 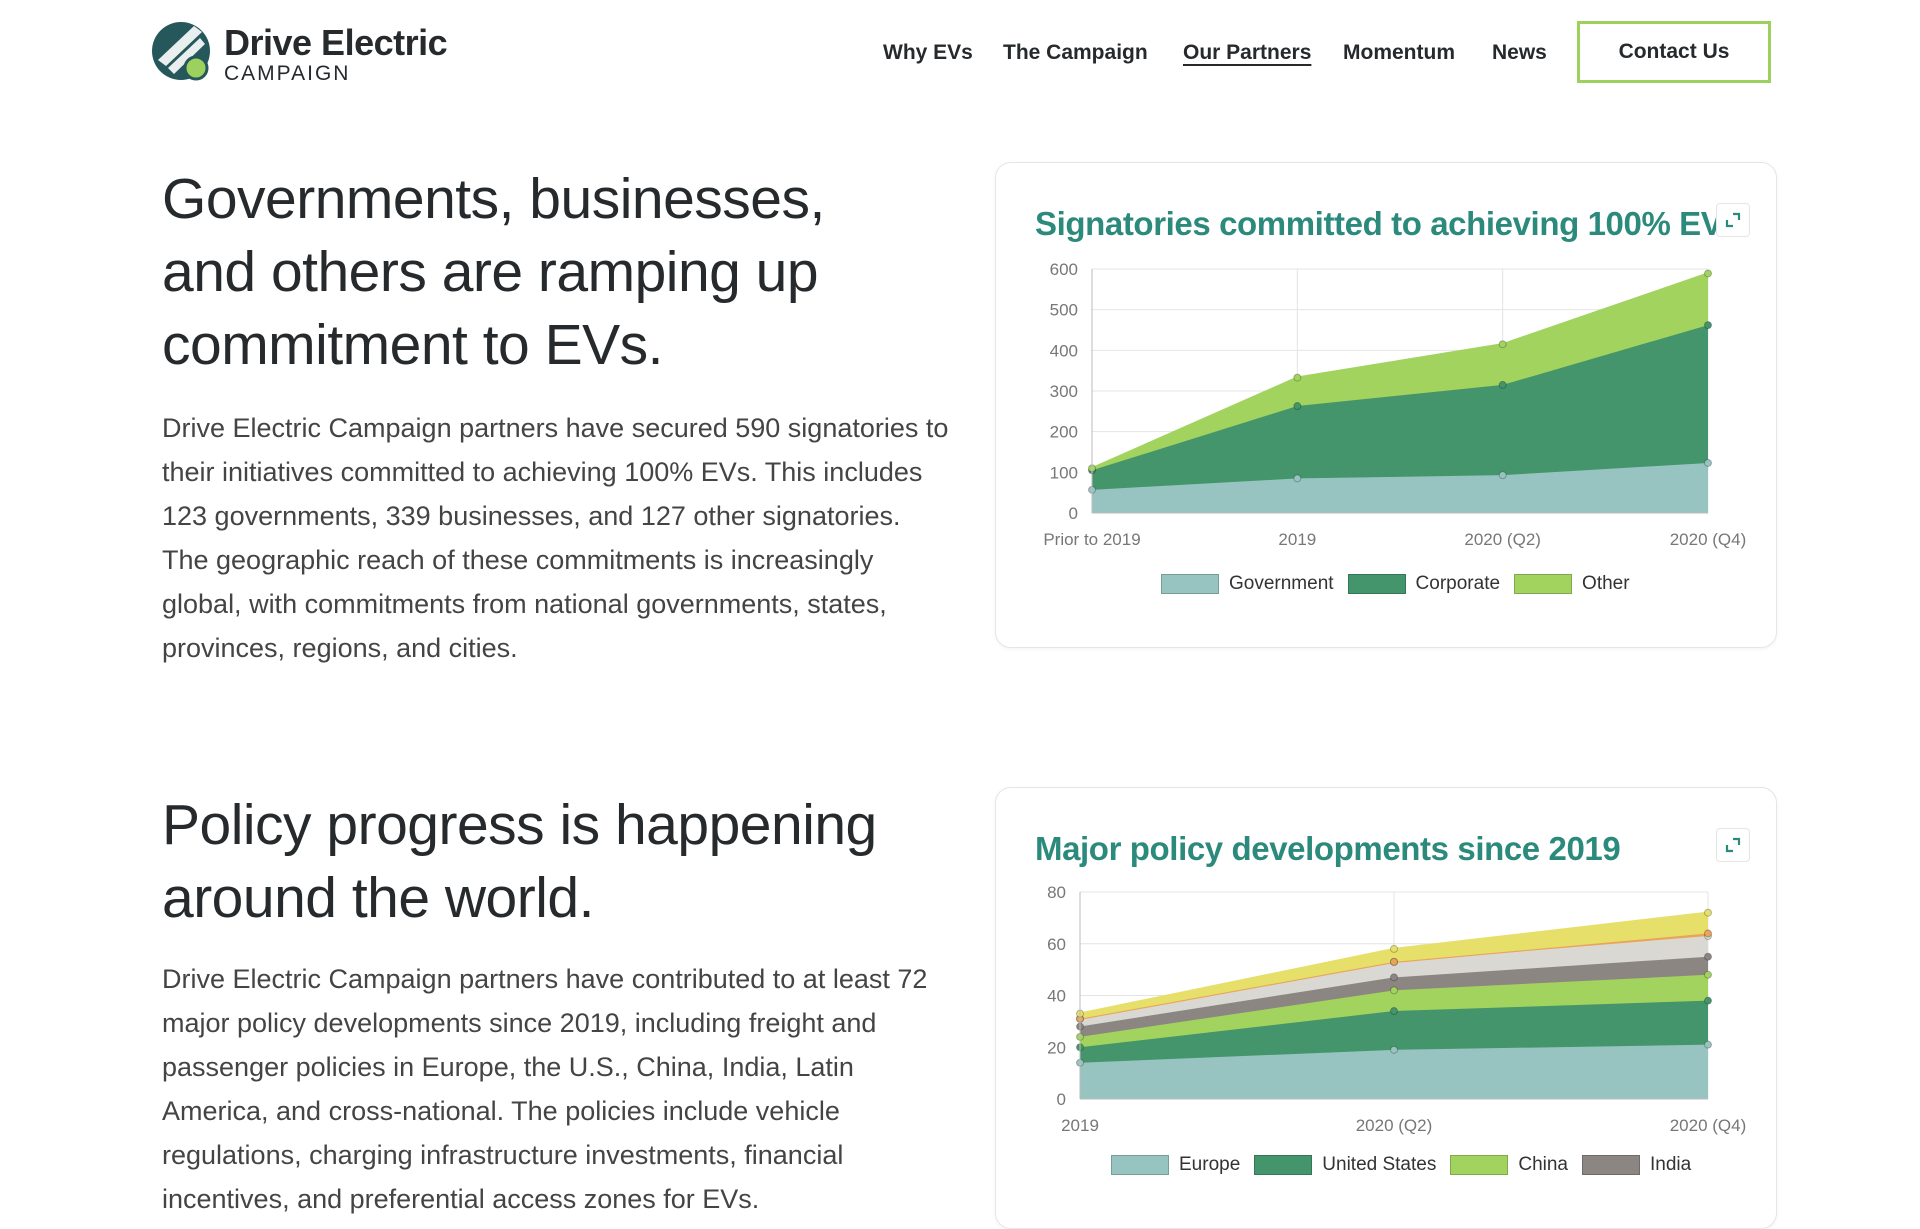 I want to click on y-tick-label: 200, so click(x=1064, y=432).